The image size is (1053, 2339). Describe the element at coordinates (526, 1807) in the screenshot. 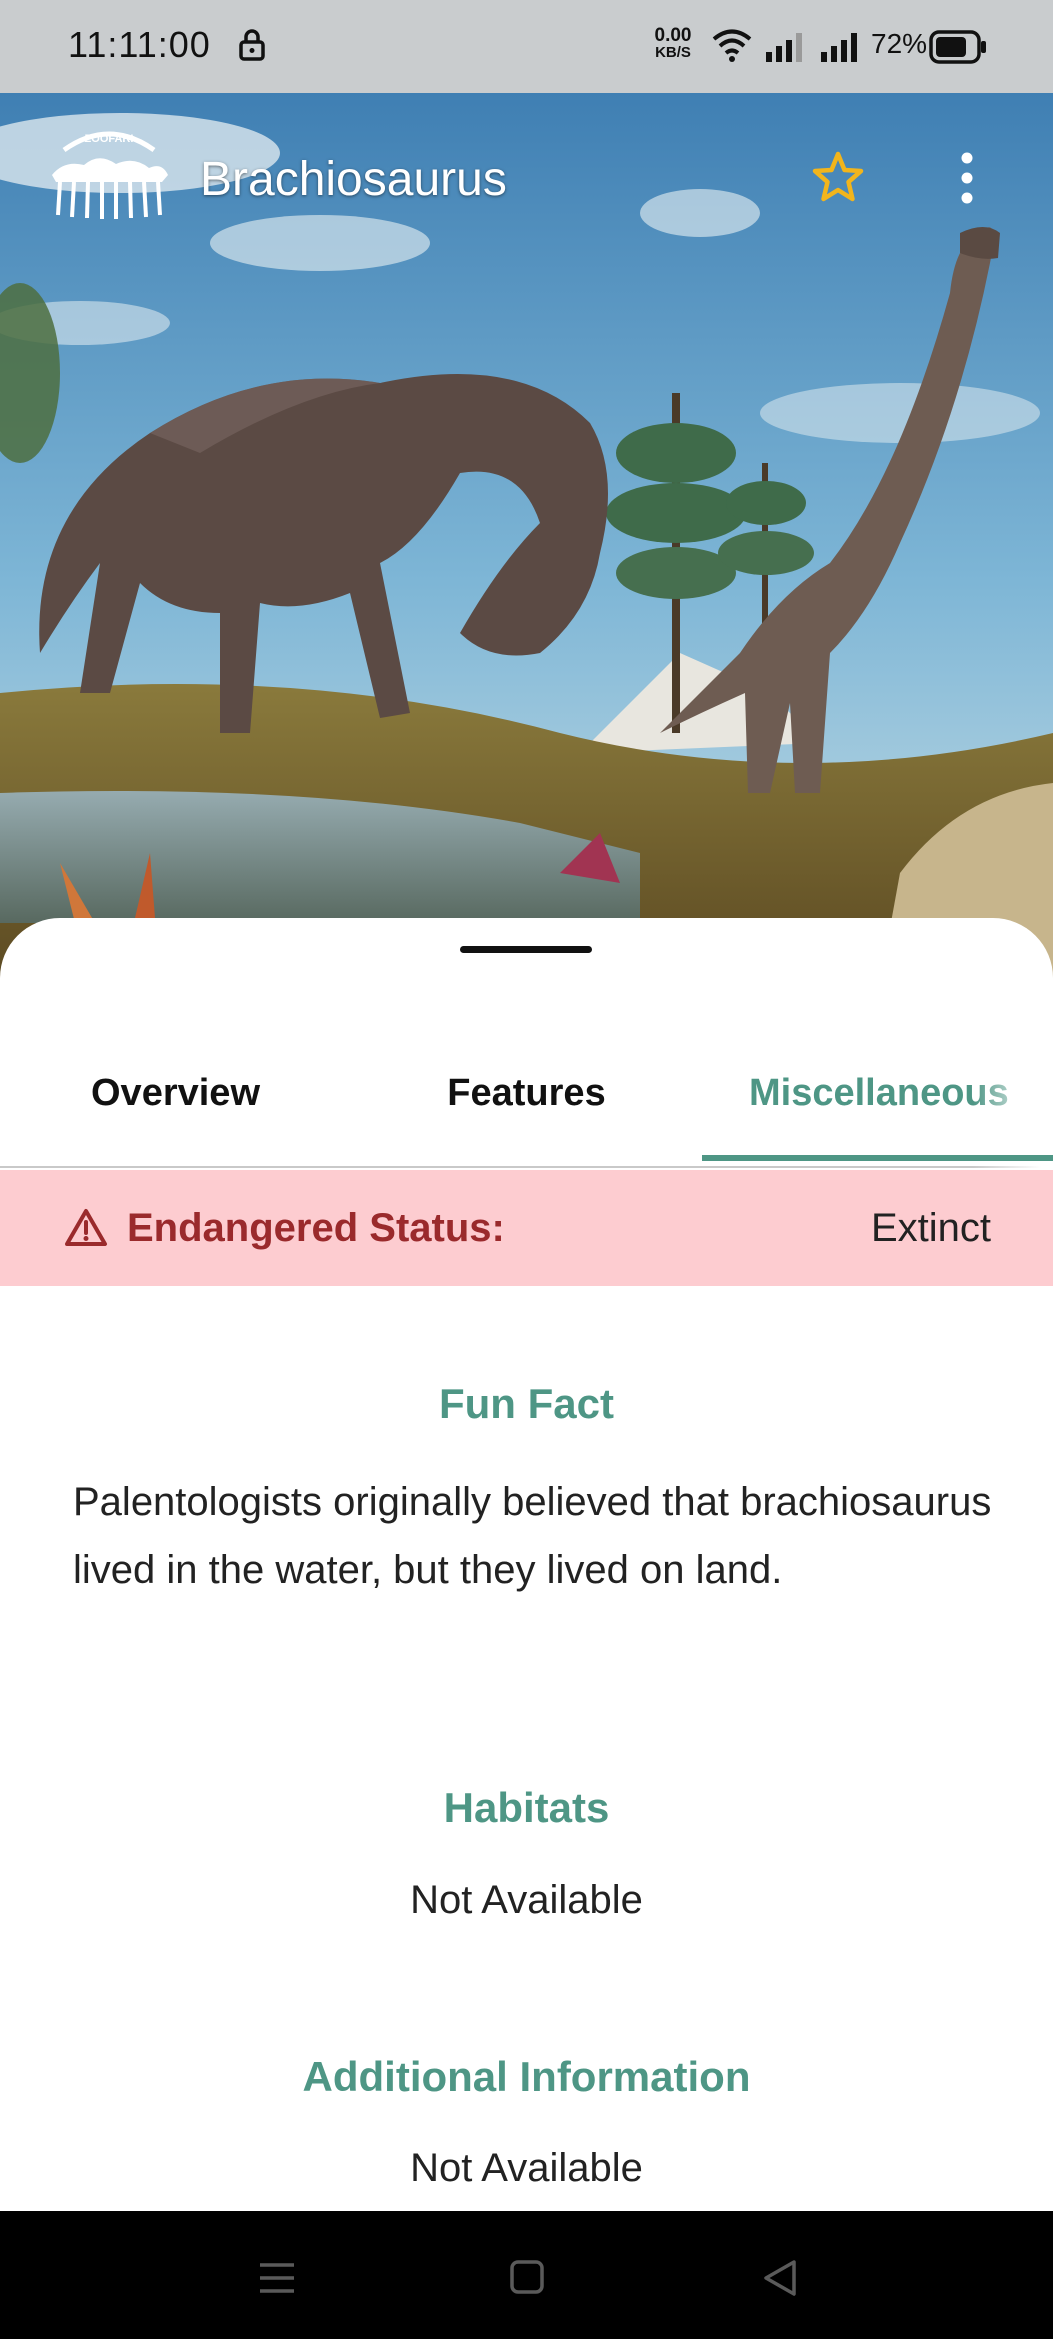

I see `habitats-title: Habitats` at that location.